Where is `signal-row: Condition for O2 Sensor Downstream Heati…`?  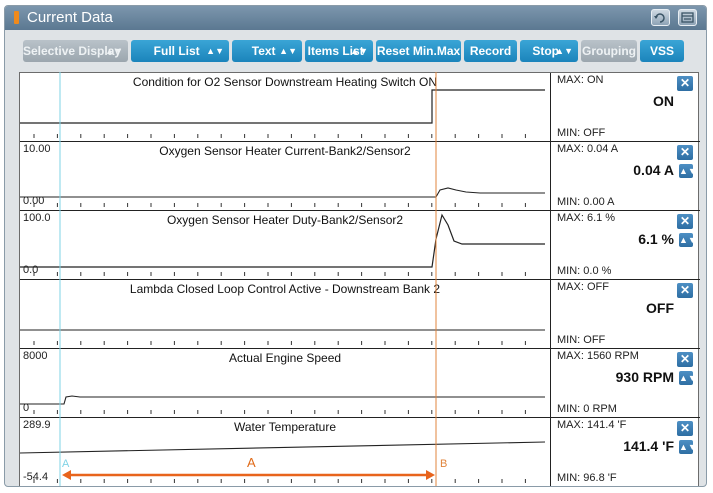 signal-row: Condition for O2 Sensor Downstream Heati… is located at coordinates (360, 107).